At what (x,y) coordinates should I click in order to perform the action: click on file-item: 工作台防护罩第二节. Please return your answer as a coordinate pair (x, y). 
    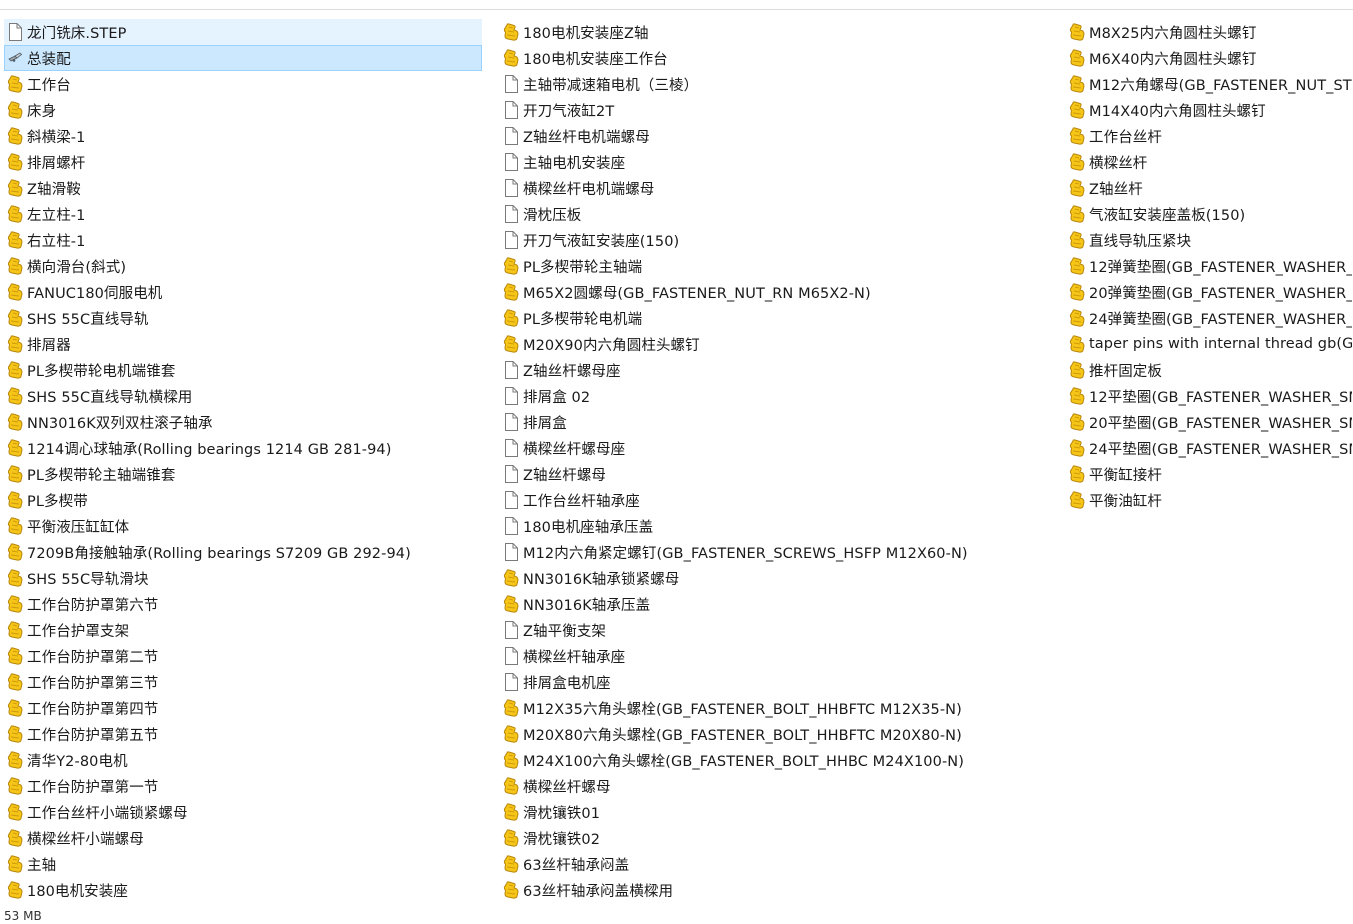
    Looking at the image, I should click on (243, 656).